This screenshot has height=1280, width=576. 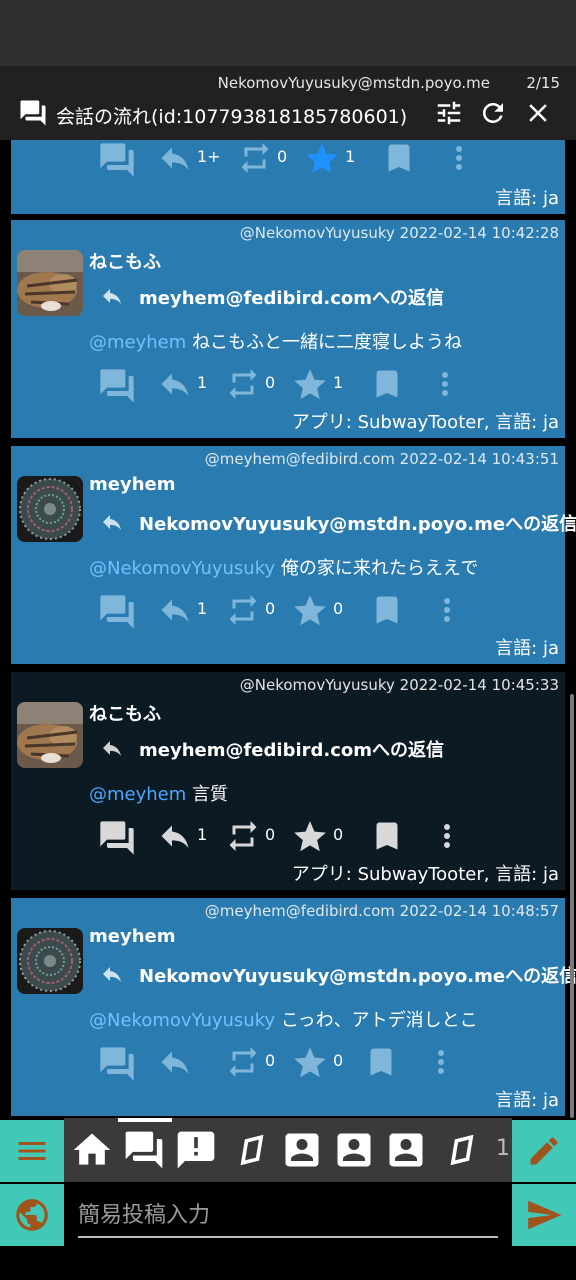 I want to click on menu-icon, so click(x=32, y=1151).